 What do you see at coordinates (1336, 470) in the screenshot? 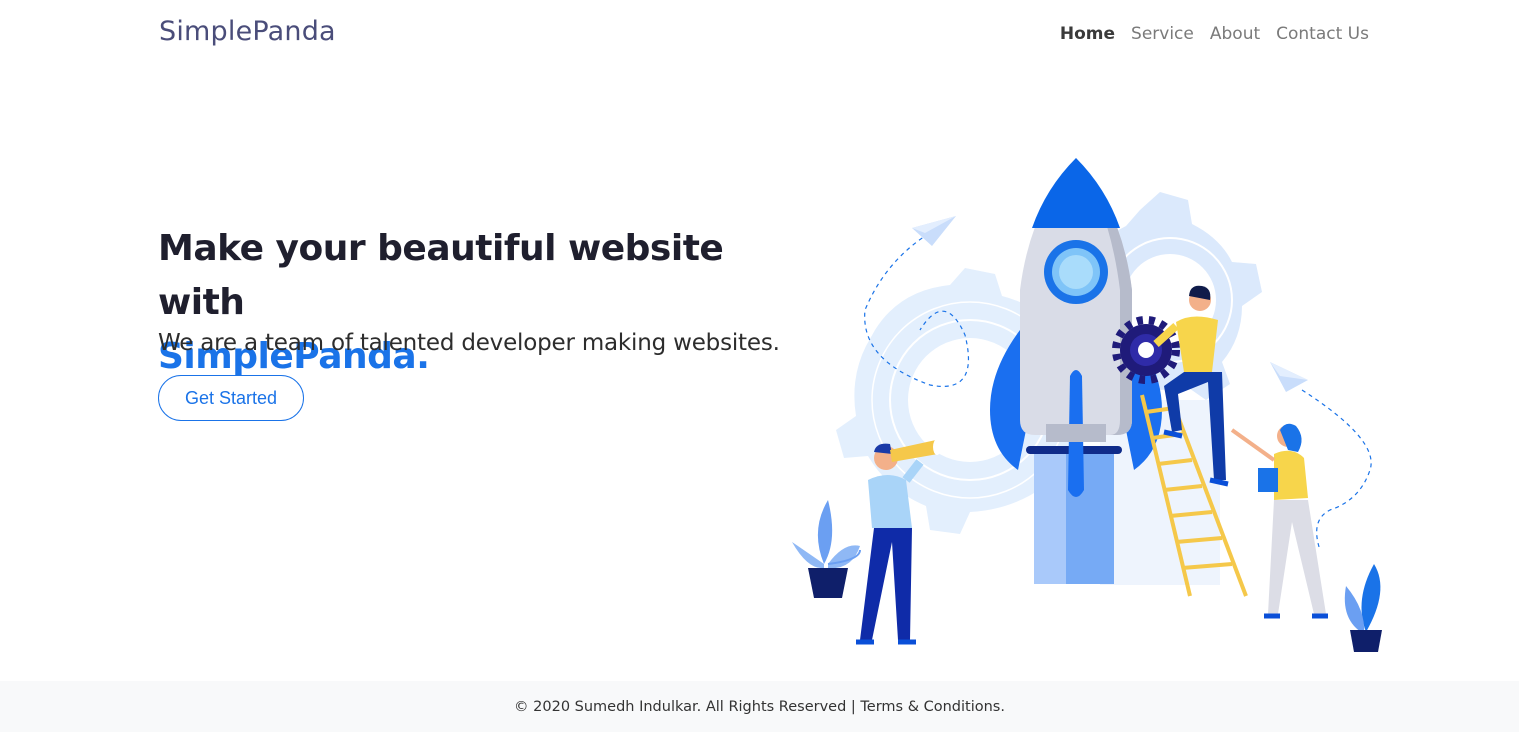
I see `dashed-path-right` at bounding box center [1336, 470].